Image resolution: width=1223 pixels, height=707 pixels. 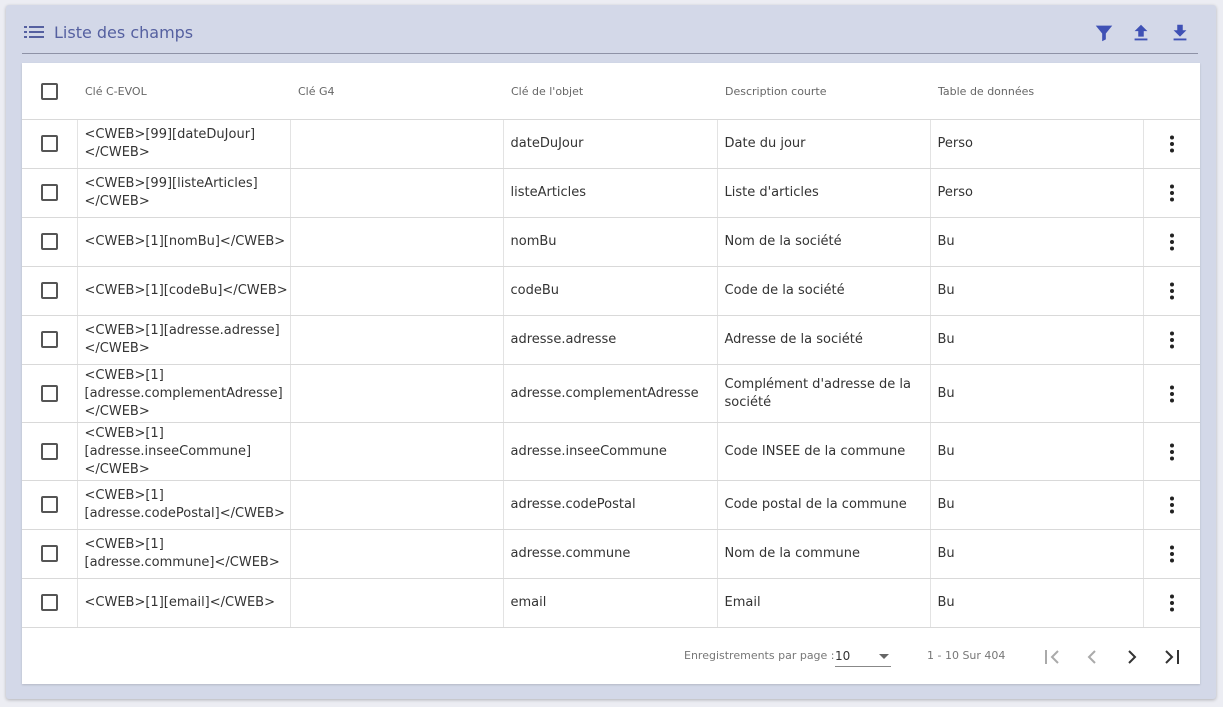 What do you see at coordinates (1036, 91) in the screenshot?
I see `column-header-table: Table de données` at bounding box center [1036, 91].